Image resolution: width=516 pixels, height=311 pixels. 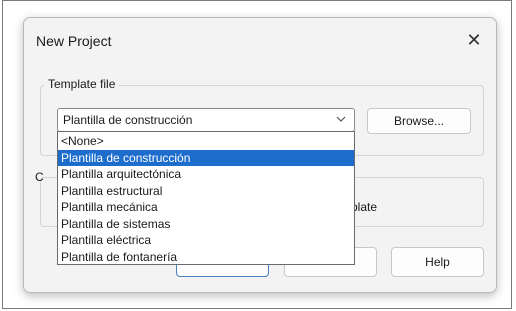 I want to click on template-file-label: Template file, so click(x=82, y=84).